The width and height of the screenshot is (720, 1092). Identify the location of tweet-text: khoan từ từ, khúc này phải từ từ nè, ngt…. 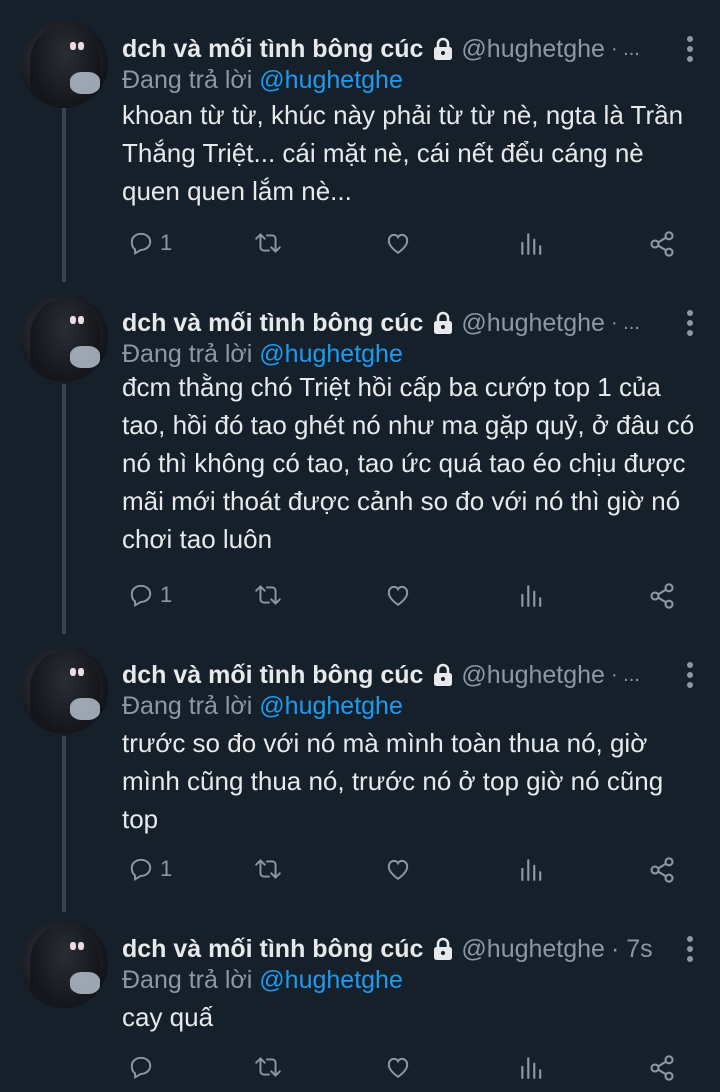
(403, 153).